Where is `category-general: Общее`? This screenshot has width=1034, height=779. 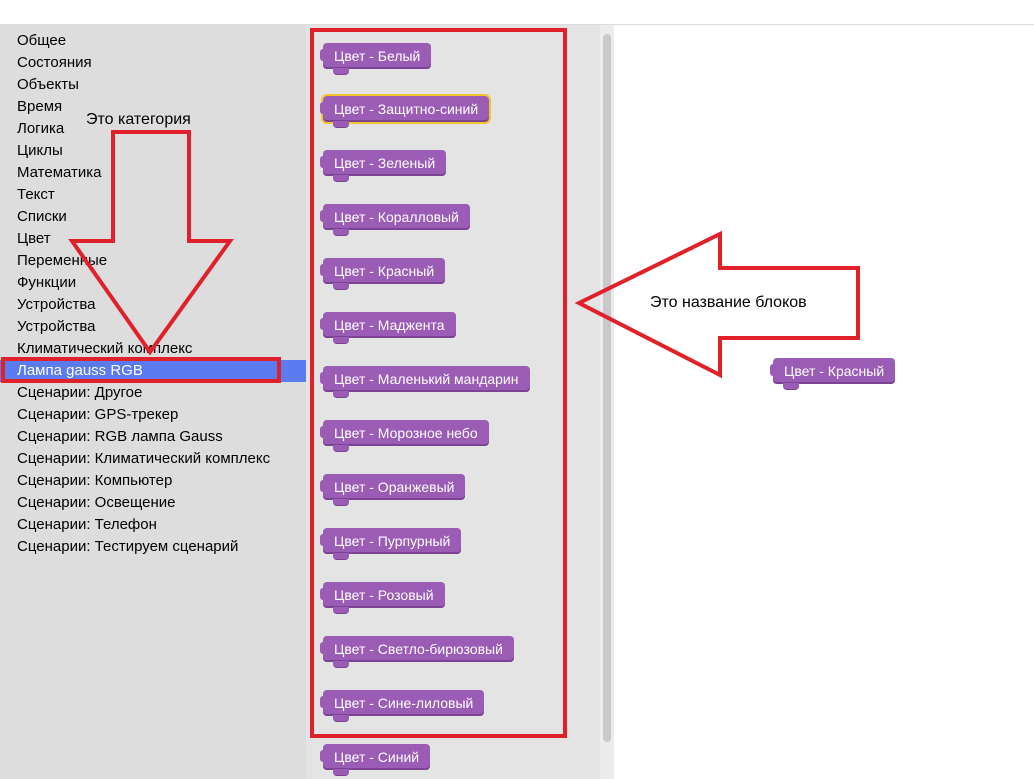
category-general: Общее is located at coordinates (153, 41).